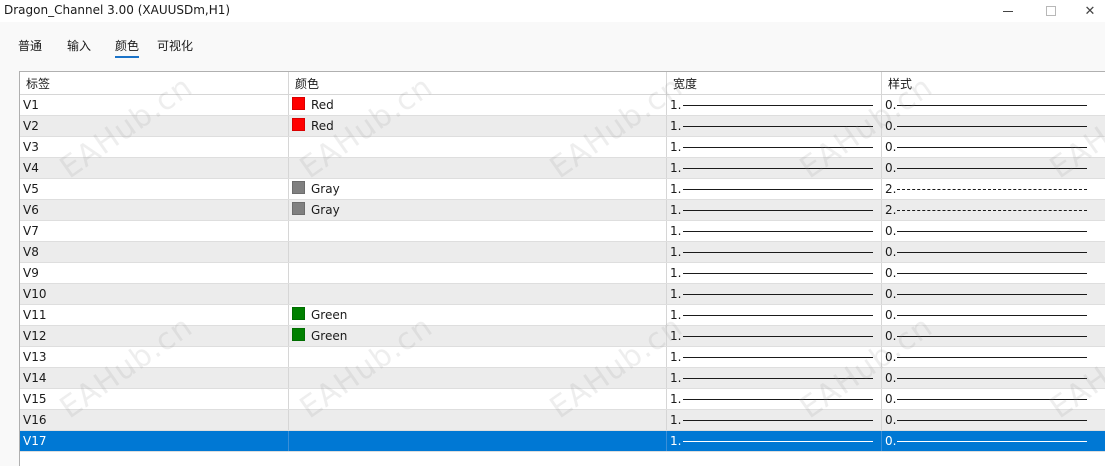 The height and width of the screenshot is (466, 1105). What do you see at coordinates (1087, 11) in the screenshot?
I see `close-button: ✕` at bounding box center [1087, 11].